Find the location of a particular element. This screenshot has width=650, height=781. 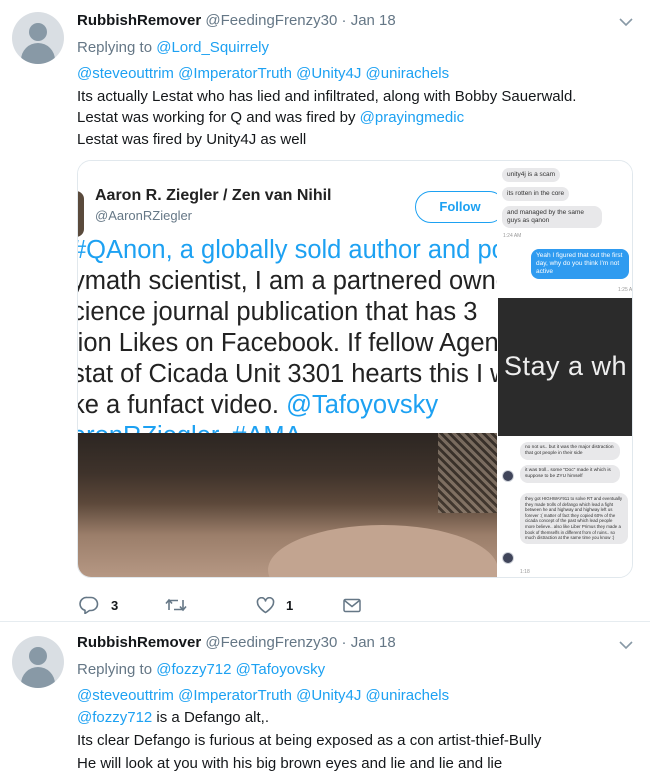

media-image-dark: Stay a wh is located at coordinates (565, 367).